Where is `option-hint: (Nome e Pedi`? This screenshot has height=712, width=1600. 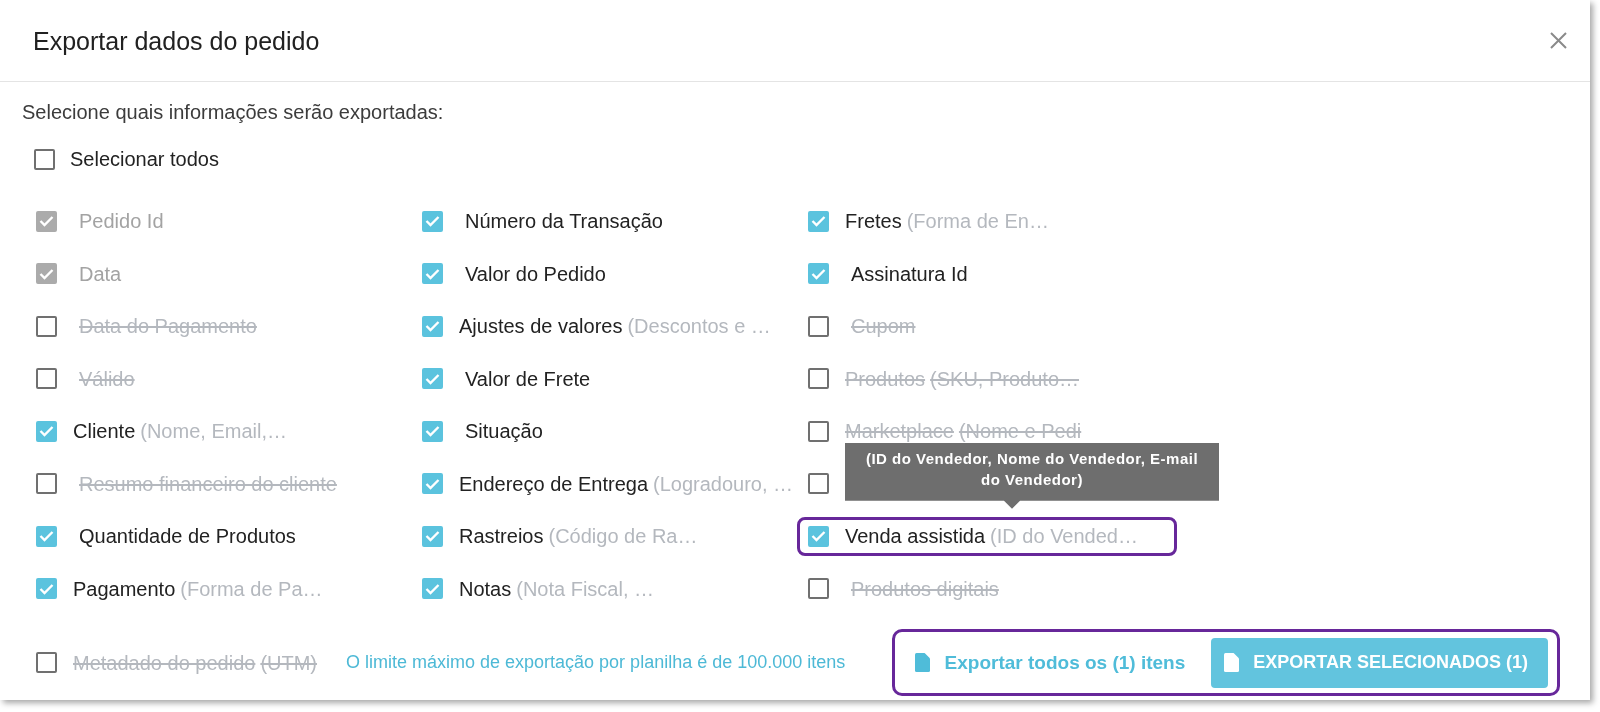 option-hint: (Nome e Pedi is located at coordinates (1020, 431).